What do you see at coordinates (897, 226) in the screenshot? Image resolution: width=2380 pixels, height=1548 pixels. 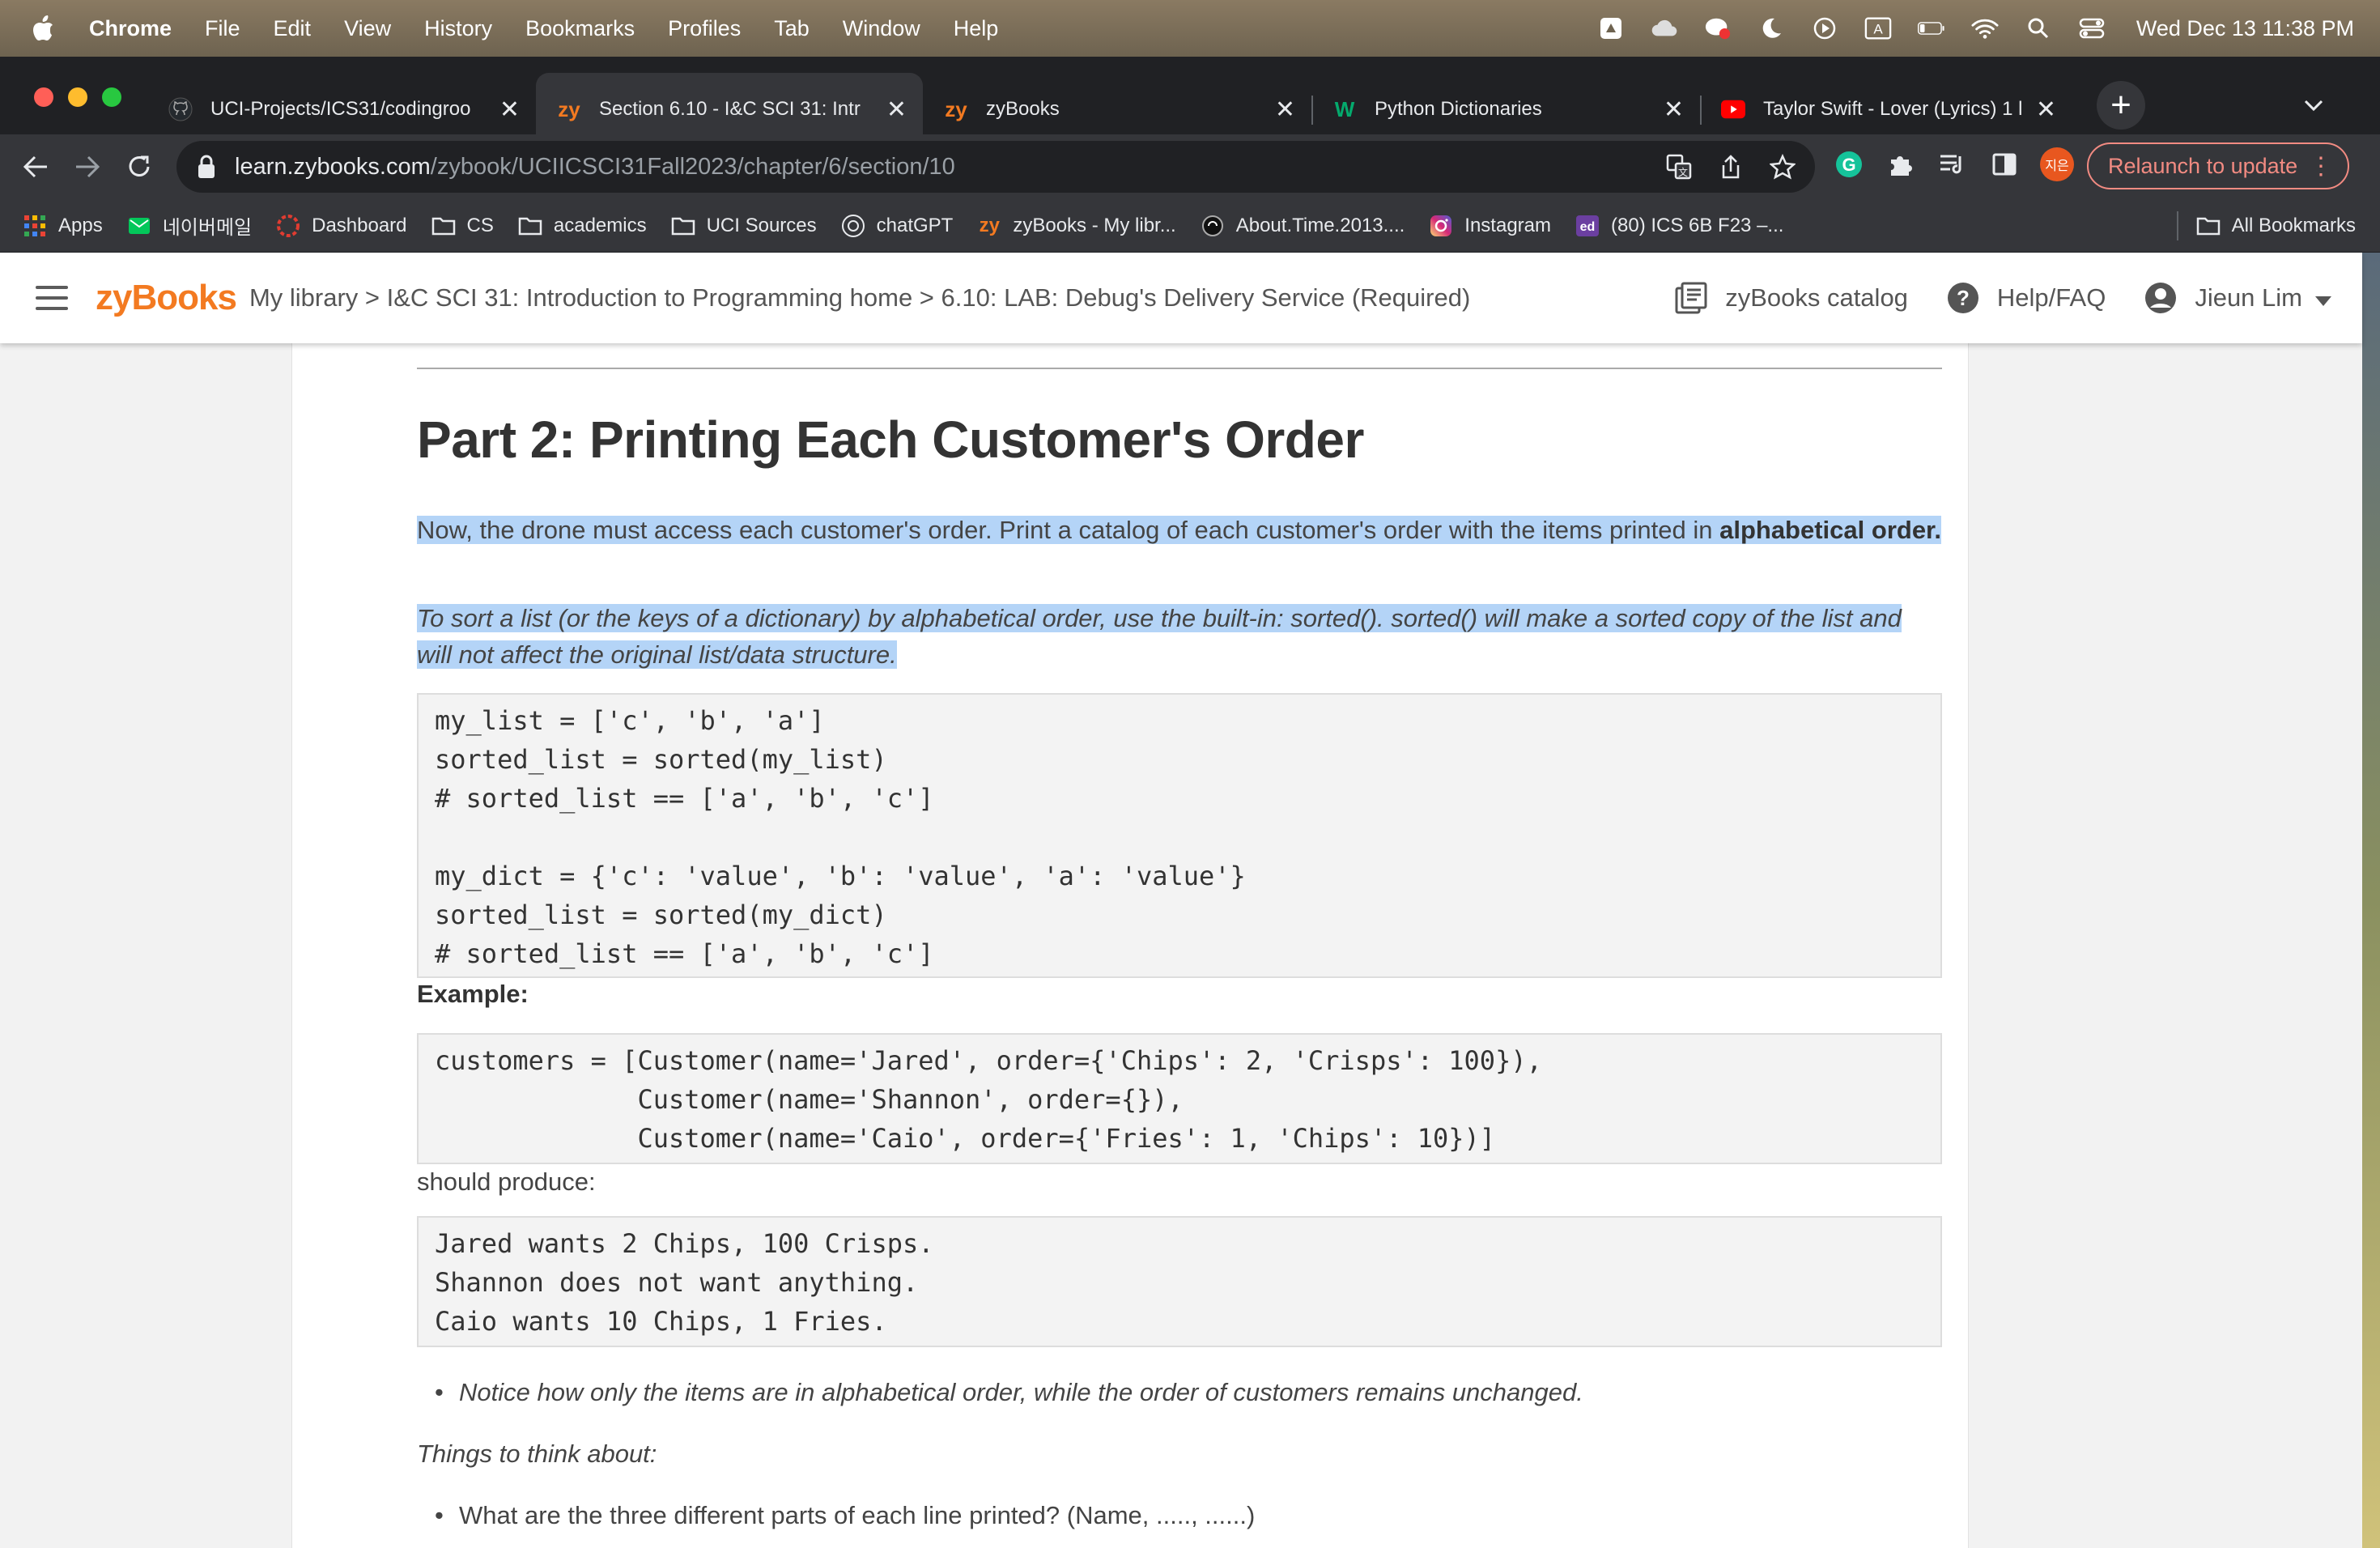 I see `bookmark-chatgpt: chatGPT` at bounding box center [897, 226].